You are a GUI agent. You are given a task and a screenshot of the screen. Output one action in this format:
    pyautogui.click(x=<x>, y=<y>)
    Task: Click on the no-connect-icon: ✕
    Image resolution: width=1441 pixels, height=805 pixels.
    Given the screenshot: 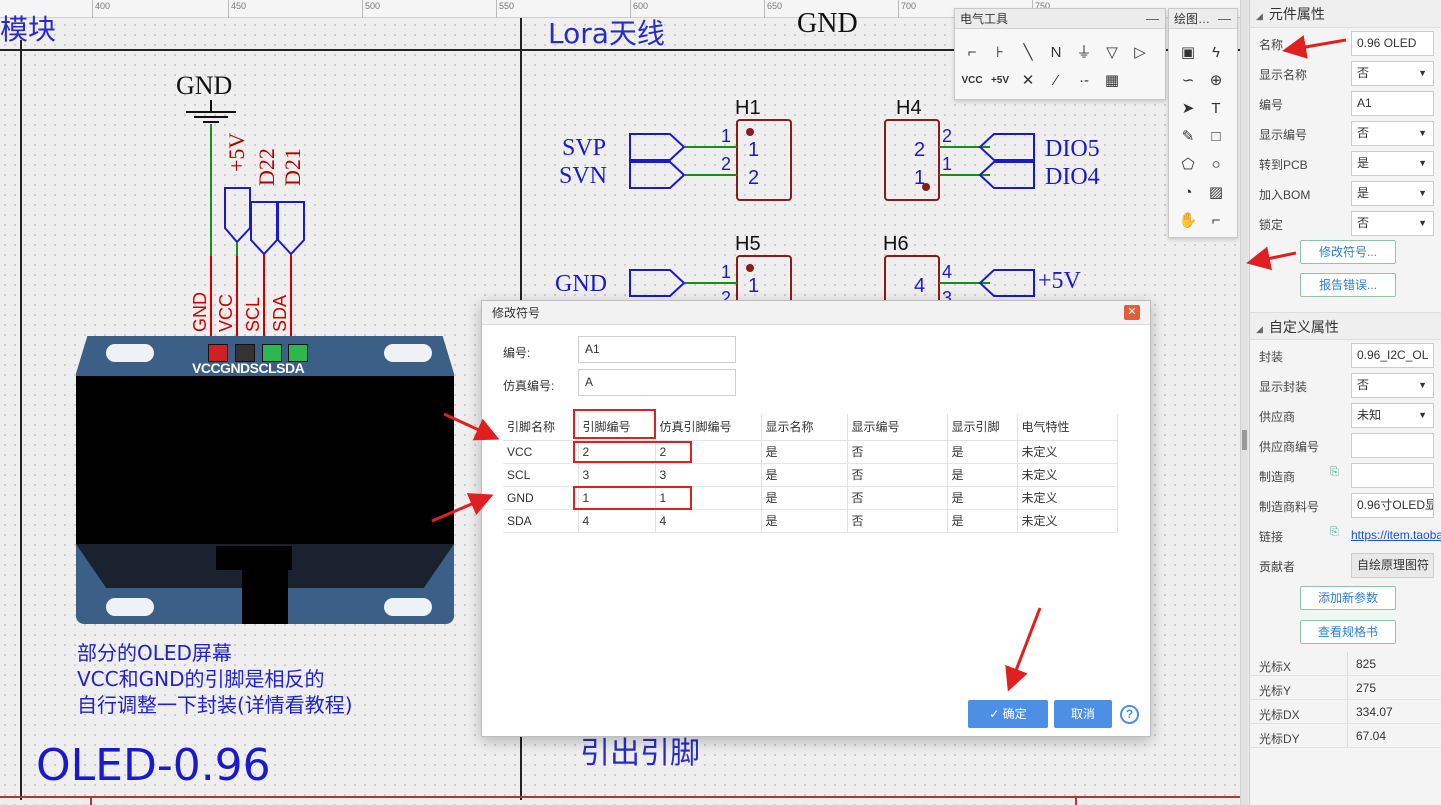 What is the action you would take?
    pyautogui.click(x=1028, y=81)
    